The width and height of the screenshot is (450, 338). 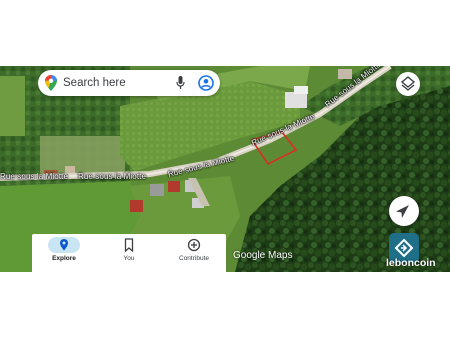 What do you see at coordinates (194, 258) in the screenshot?
I see `tab-label: Contribute` at bounding box center [194, 258].